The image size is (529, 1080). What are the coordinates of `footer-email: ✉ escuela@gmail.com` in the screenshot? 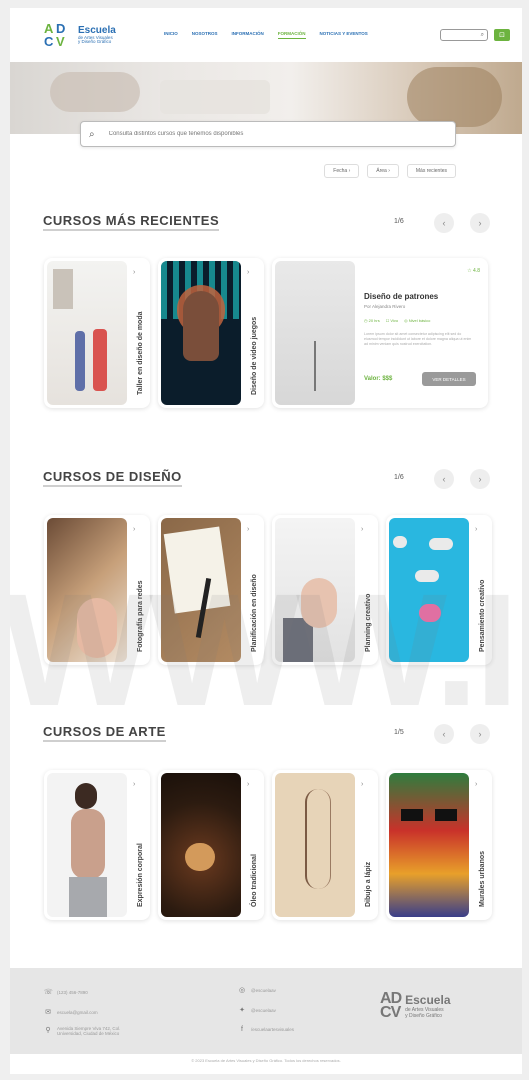 It's located at (71, 1012).